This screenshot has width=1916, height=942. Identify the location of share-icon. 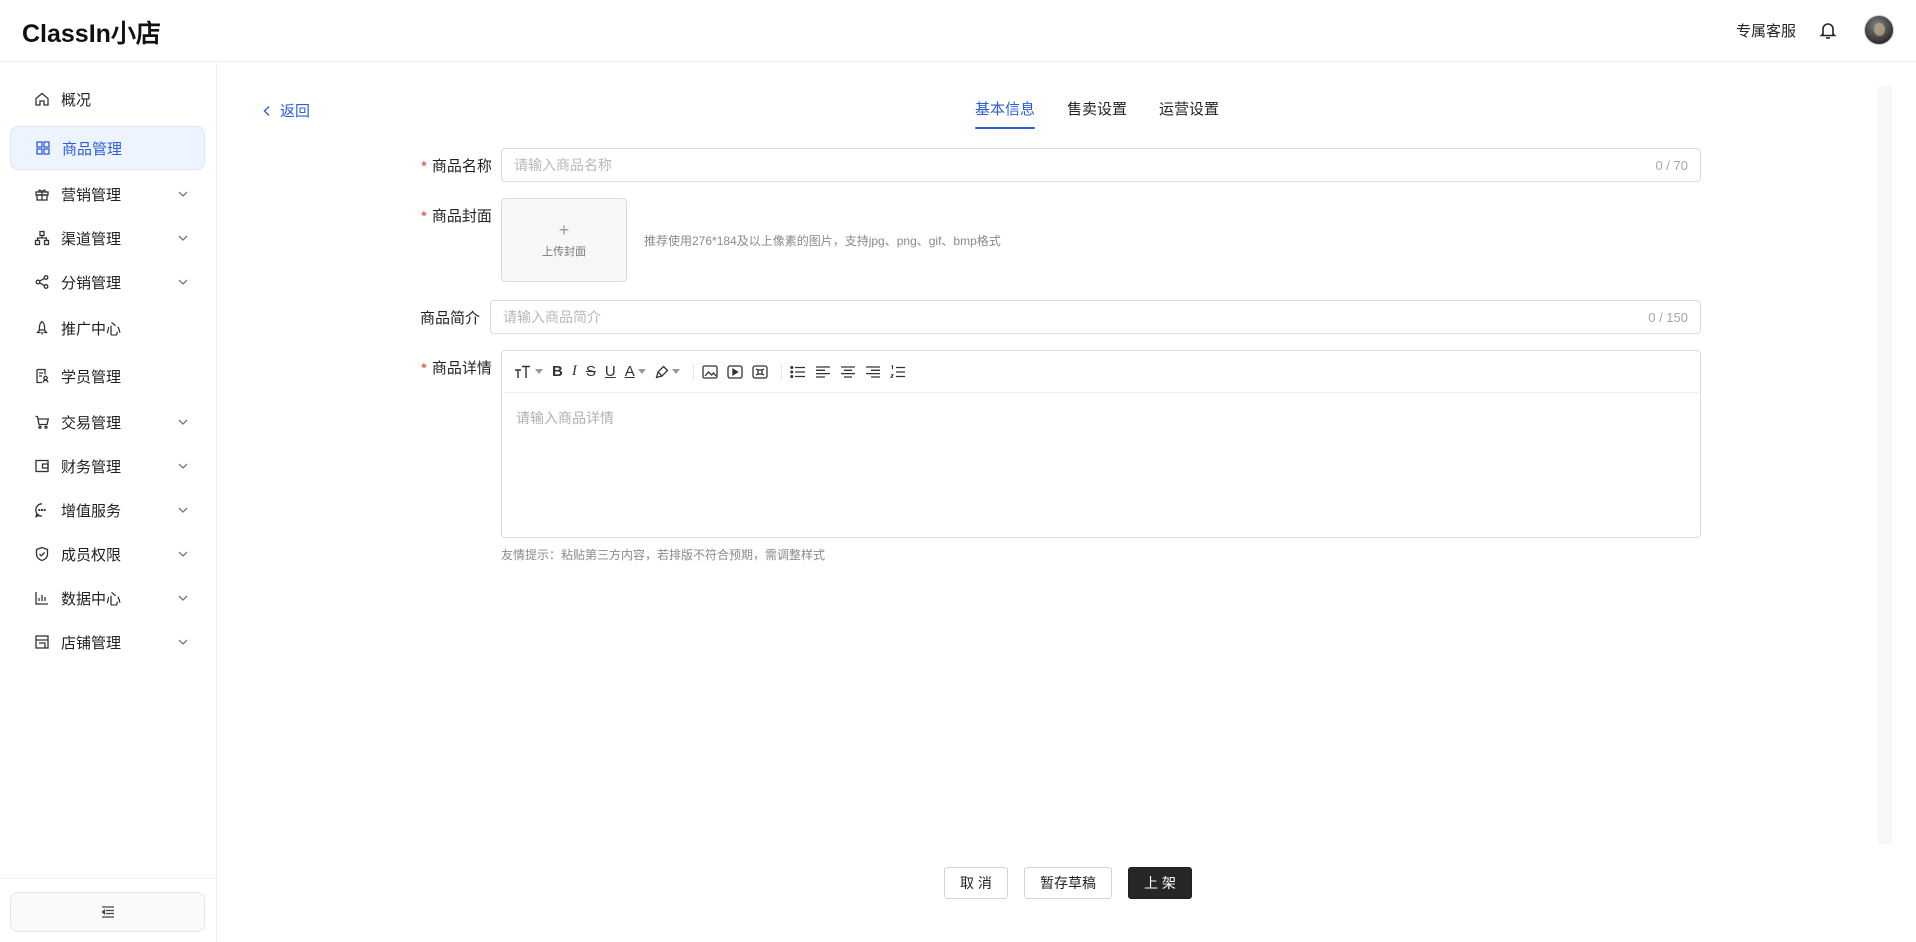
(42, 282).